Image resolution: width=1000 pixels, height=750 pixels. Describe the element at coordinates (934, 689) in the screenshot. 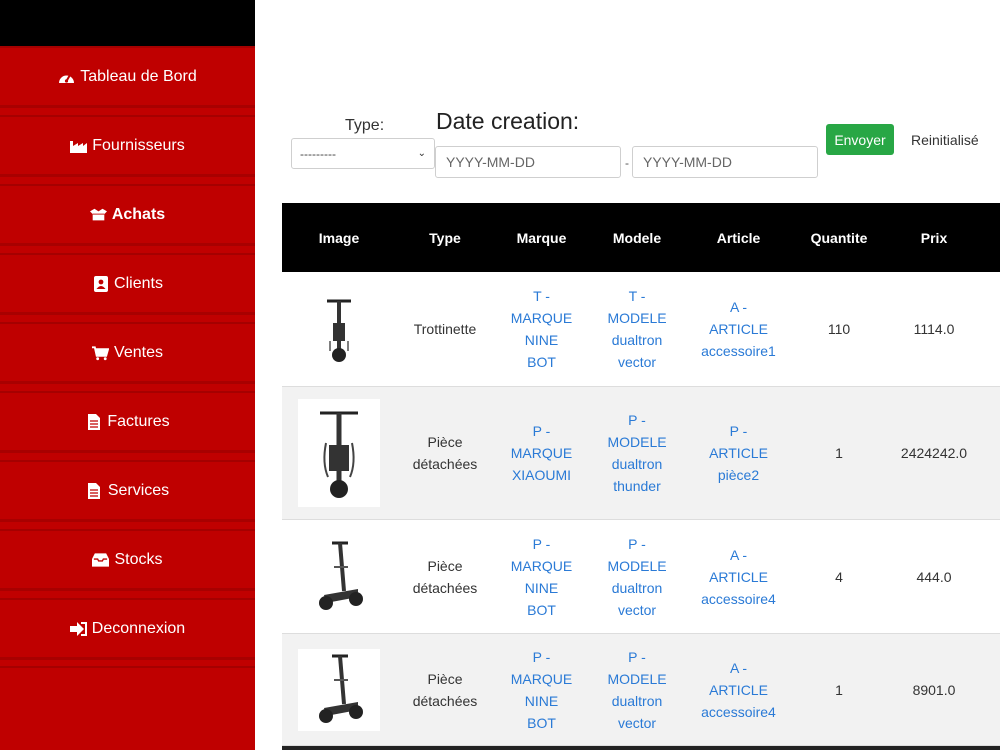

I see `prix-cell: 8901.0` at that location.